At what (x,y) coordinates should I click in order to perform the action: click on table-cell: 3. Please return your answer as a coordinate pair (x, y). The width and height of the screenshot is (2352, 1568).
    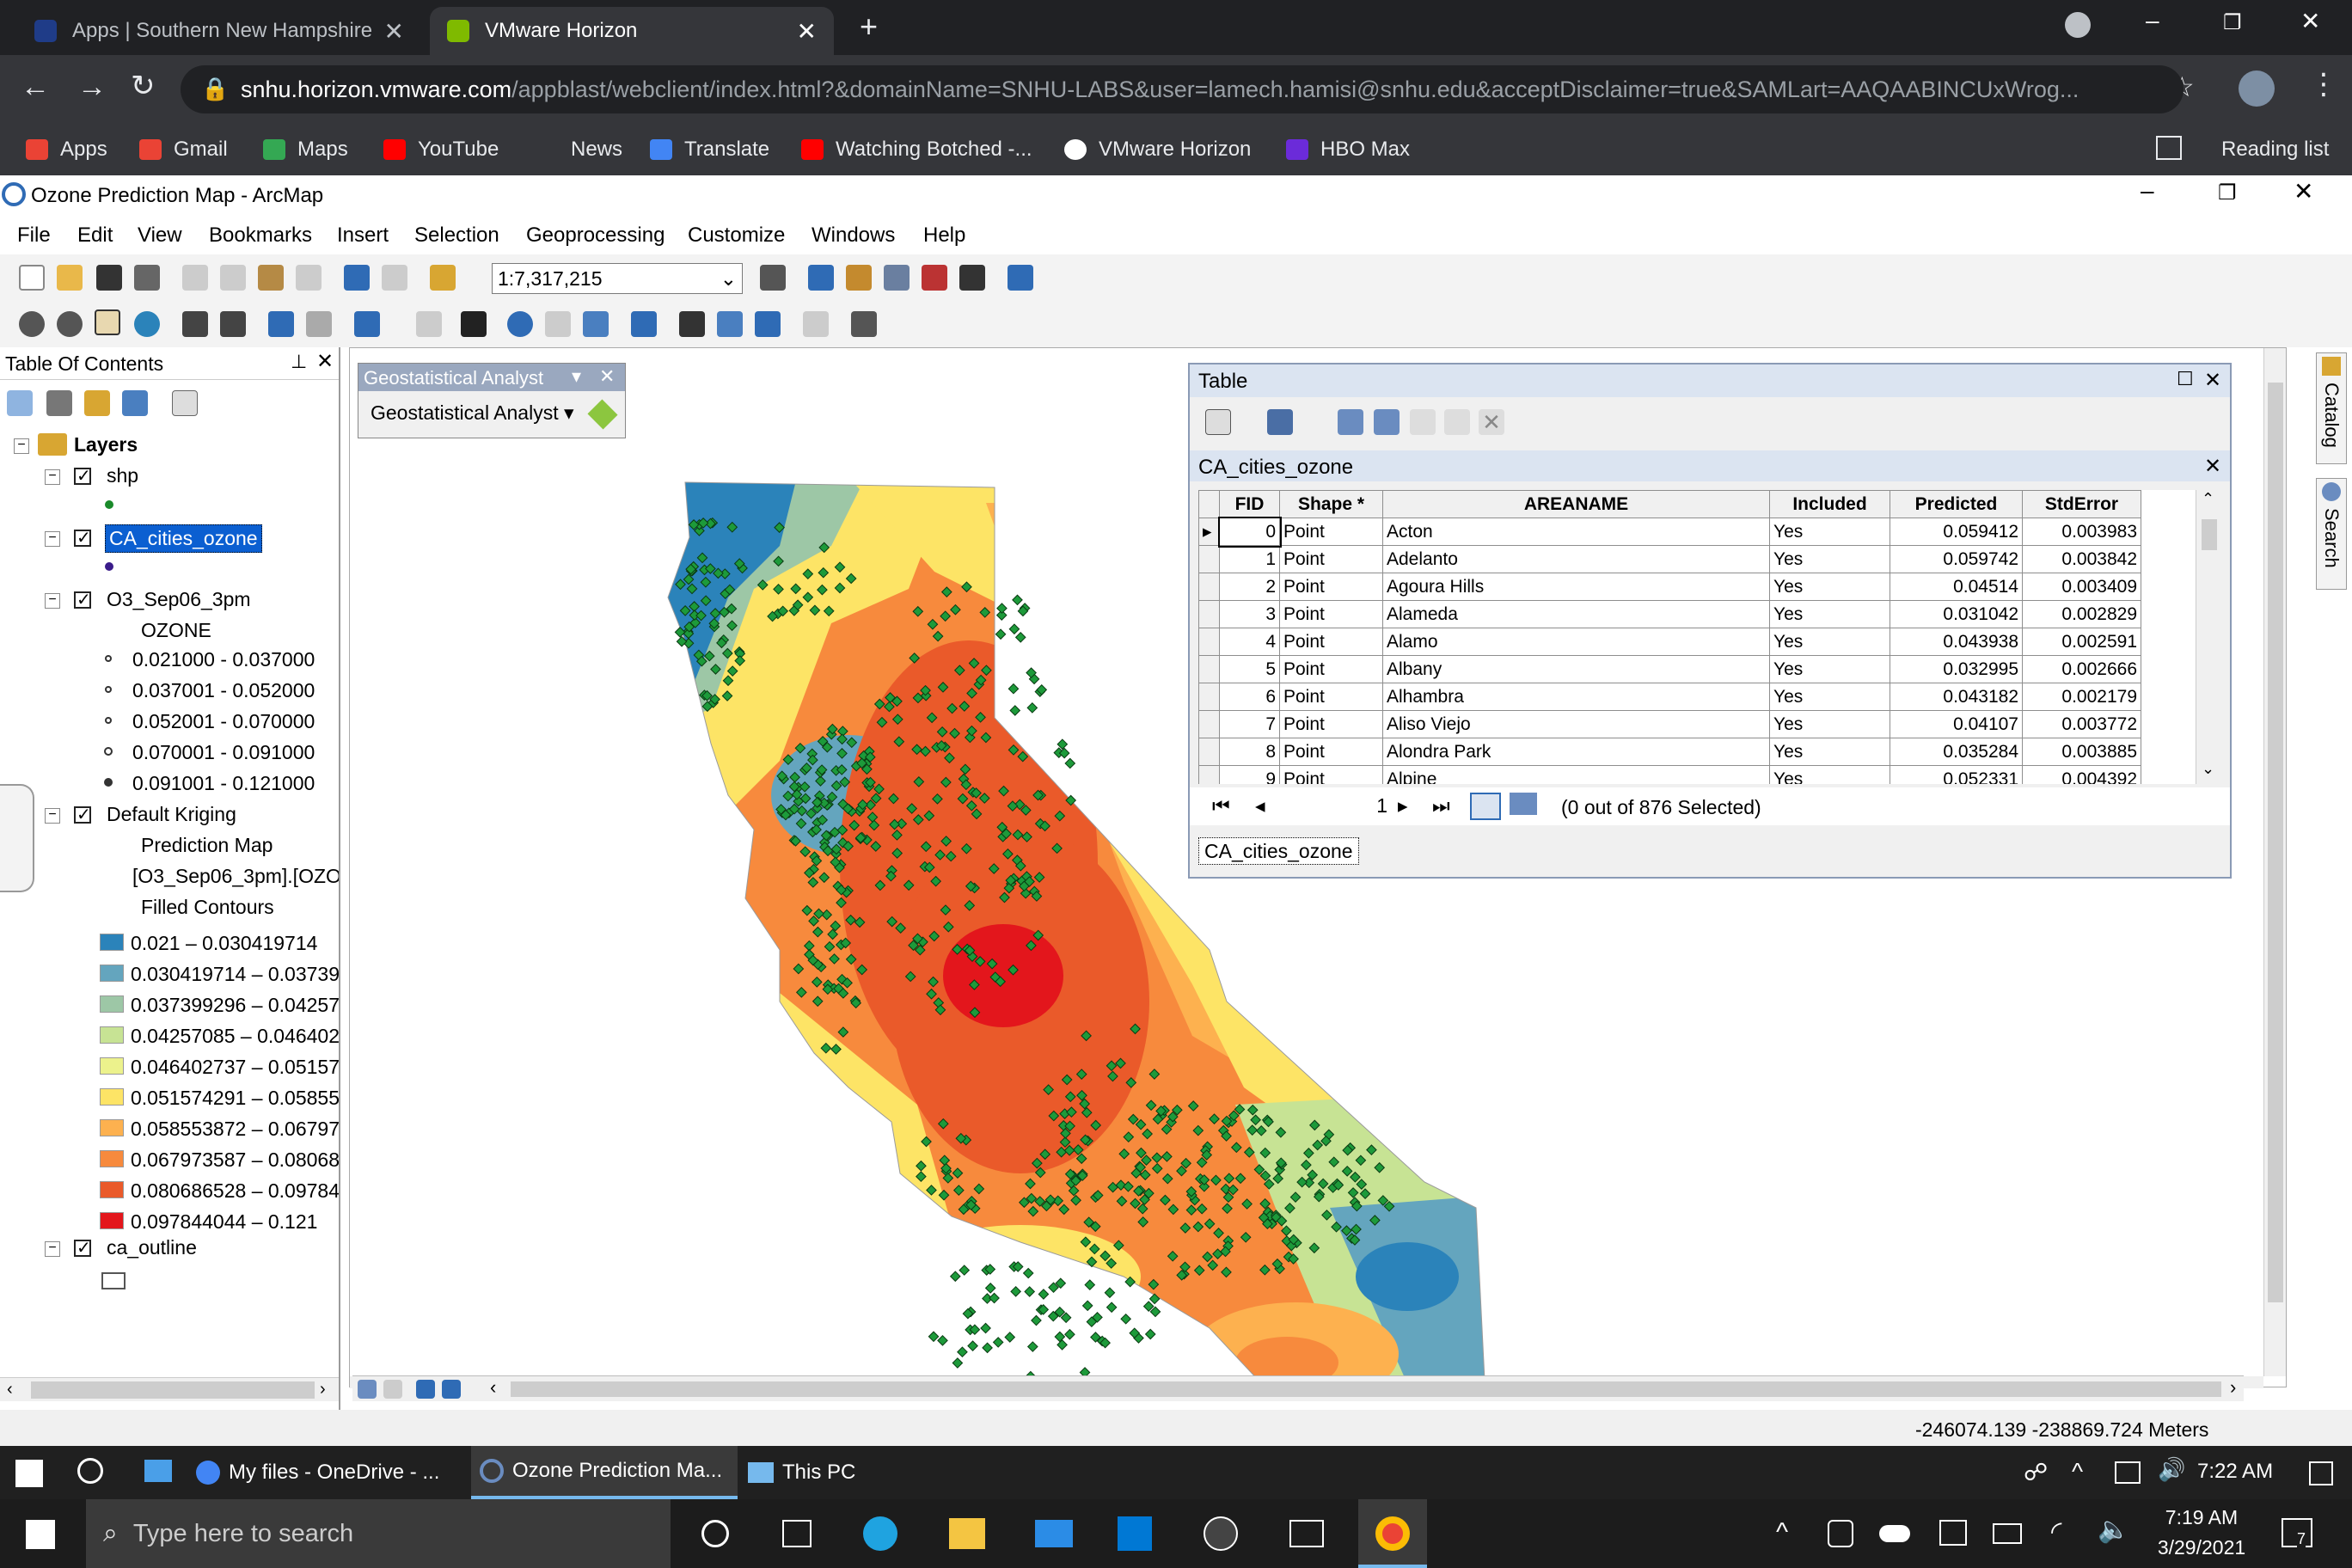
    Looking at the image, I should click on (1249, 614).